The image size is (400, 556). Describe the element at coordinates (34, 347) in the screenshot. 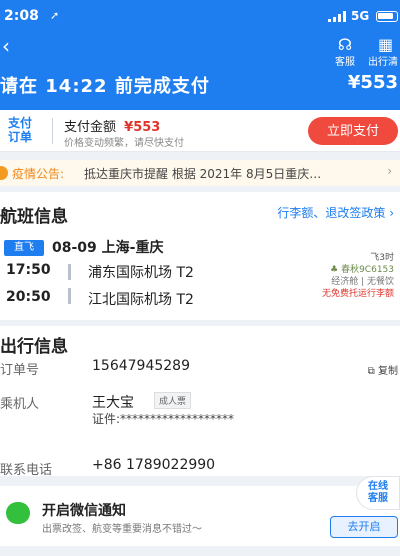

I see `travel-section-title: 出行信息` at that location.